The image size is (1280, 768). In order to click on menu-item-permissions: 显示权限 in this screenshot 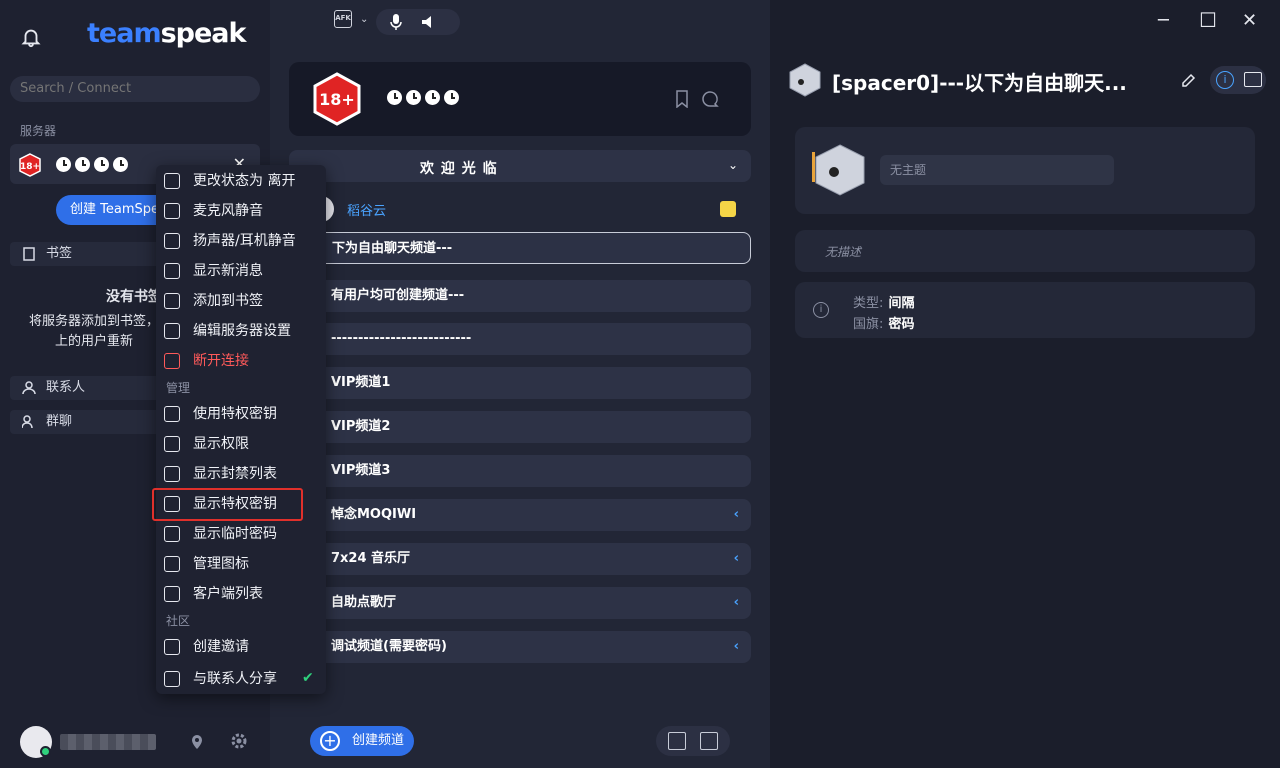, I will do `click(241, 444)`.